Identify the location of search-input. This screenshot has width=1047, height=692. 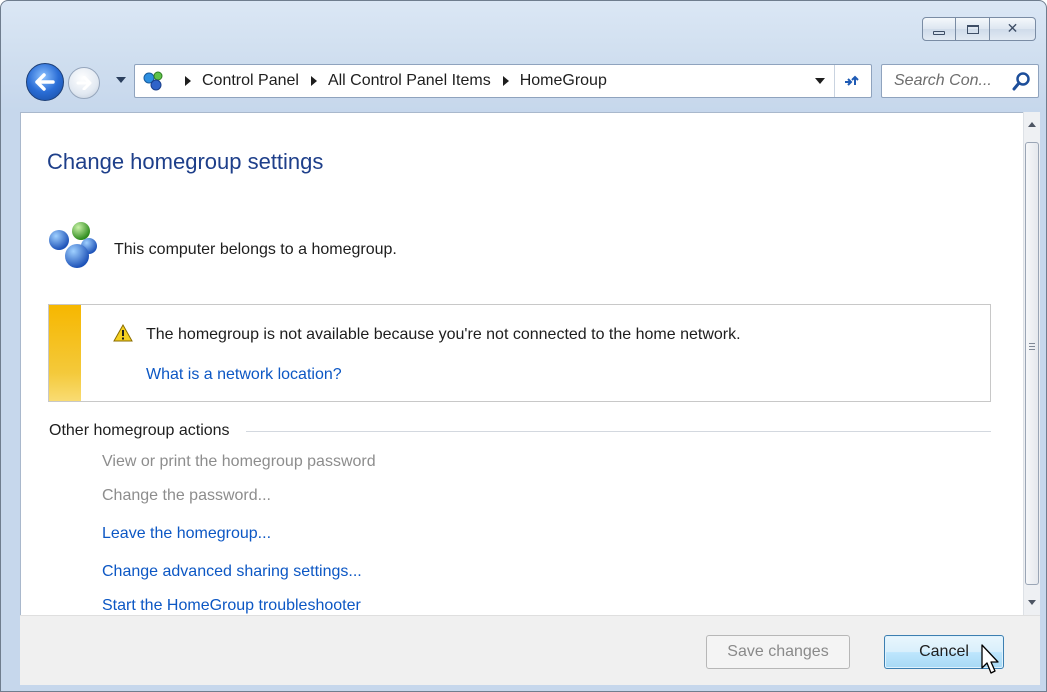
(947, 81).